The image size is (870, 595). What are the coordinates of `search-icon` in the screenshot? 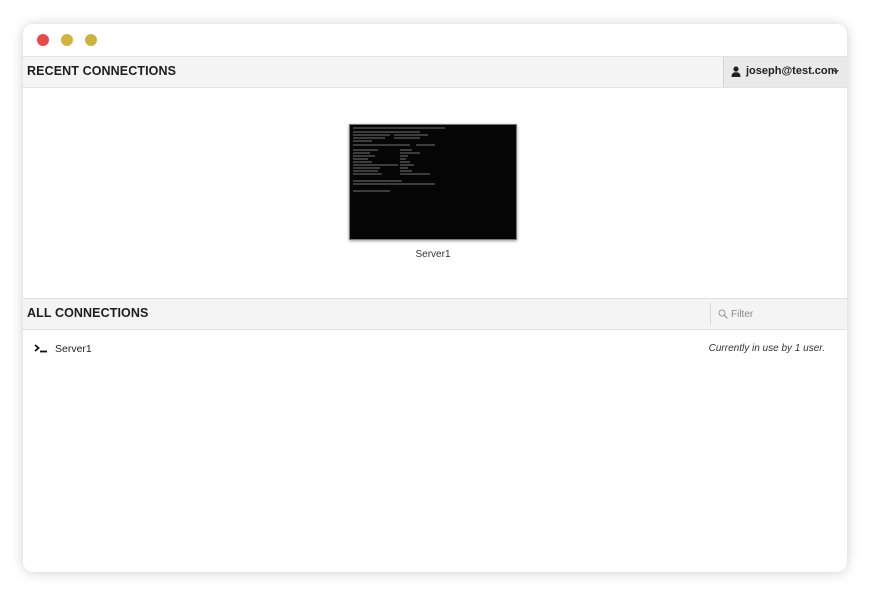 It's located at (723, 314).